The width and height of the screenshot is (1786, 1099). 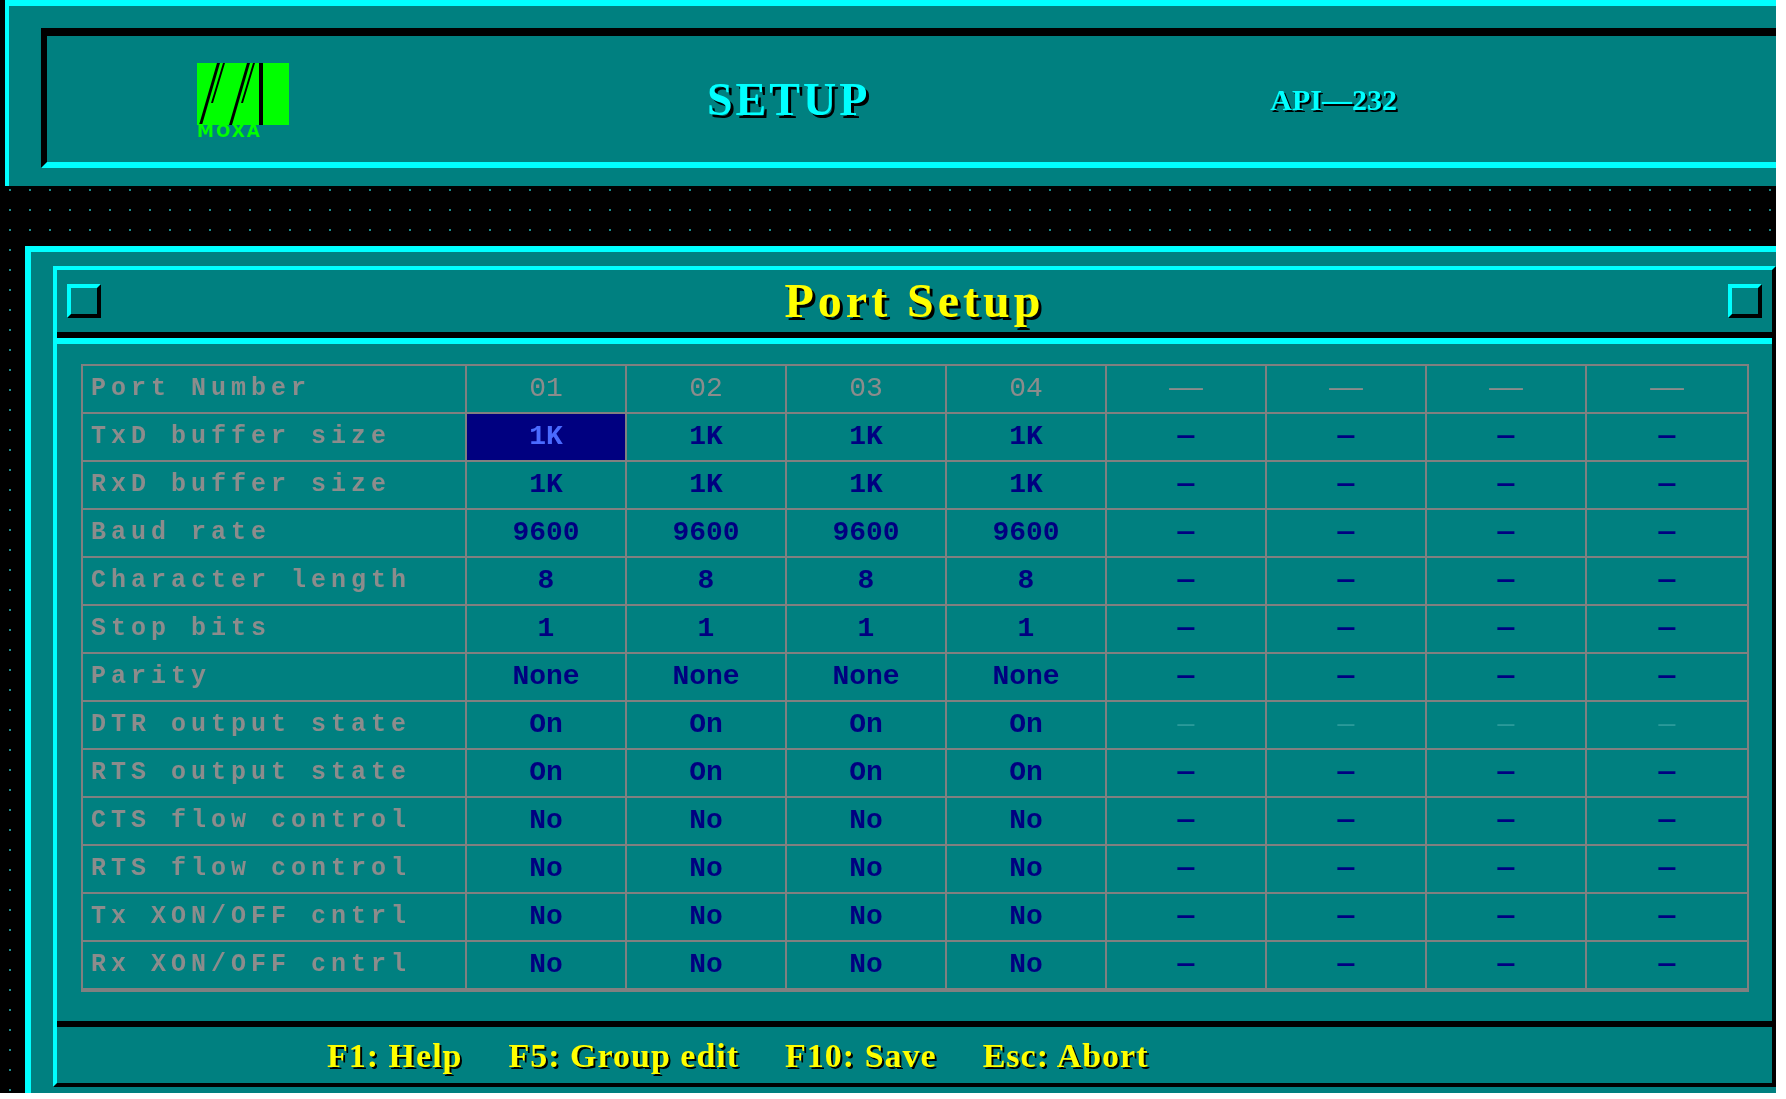 What do you see at coordinates (275, 390) in the screenshot?
I see `row-label: Port Number` at bounding box center [275, 390].